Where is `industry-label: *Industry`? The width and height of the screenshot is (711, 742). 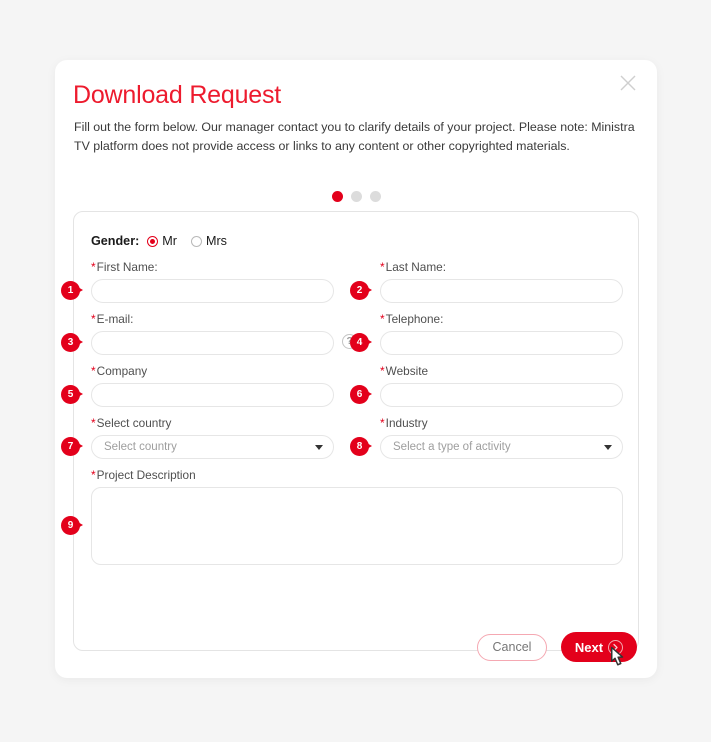
industry-label: *Industry is located at coordinates (501, 423).